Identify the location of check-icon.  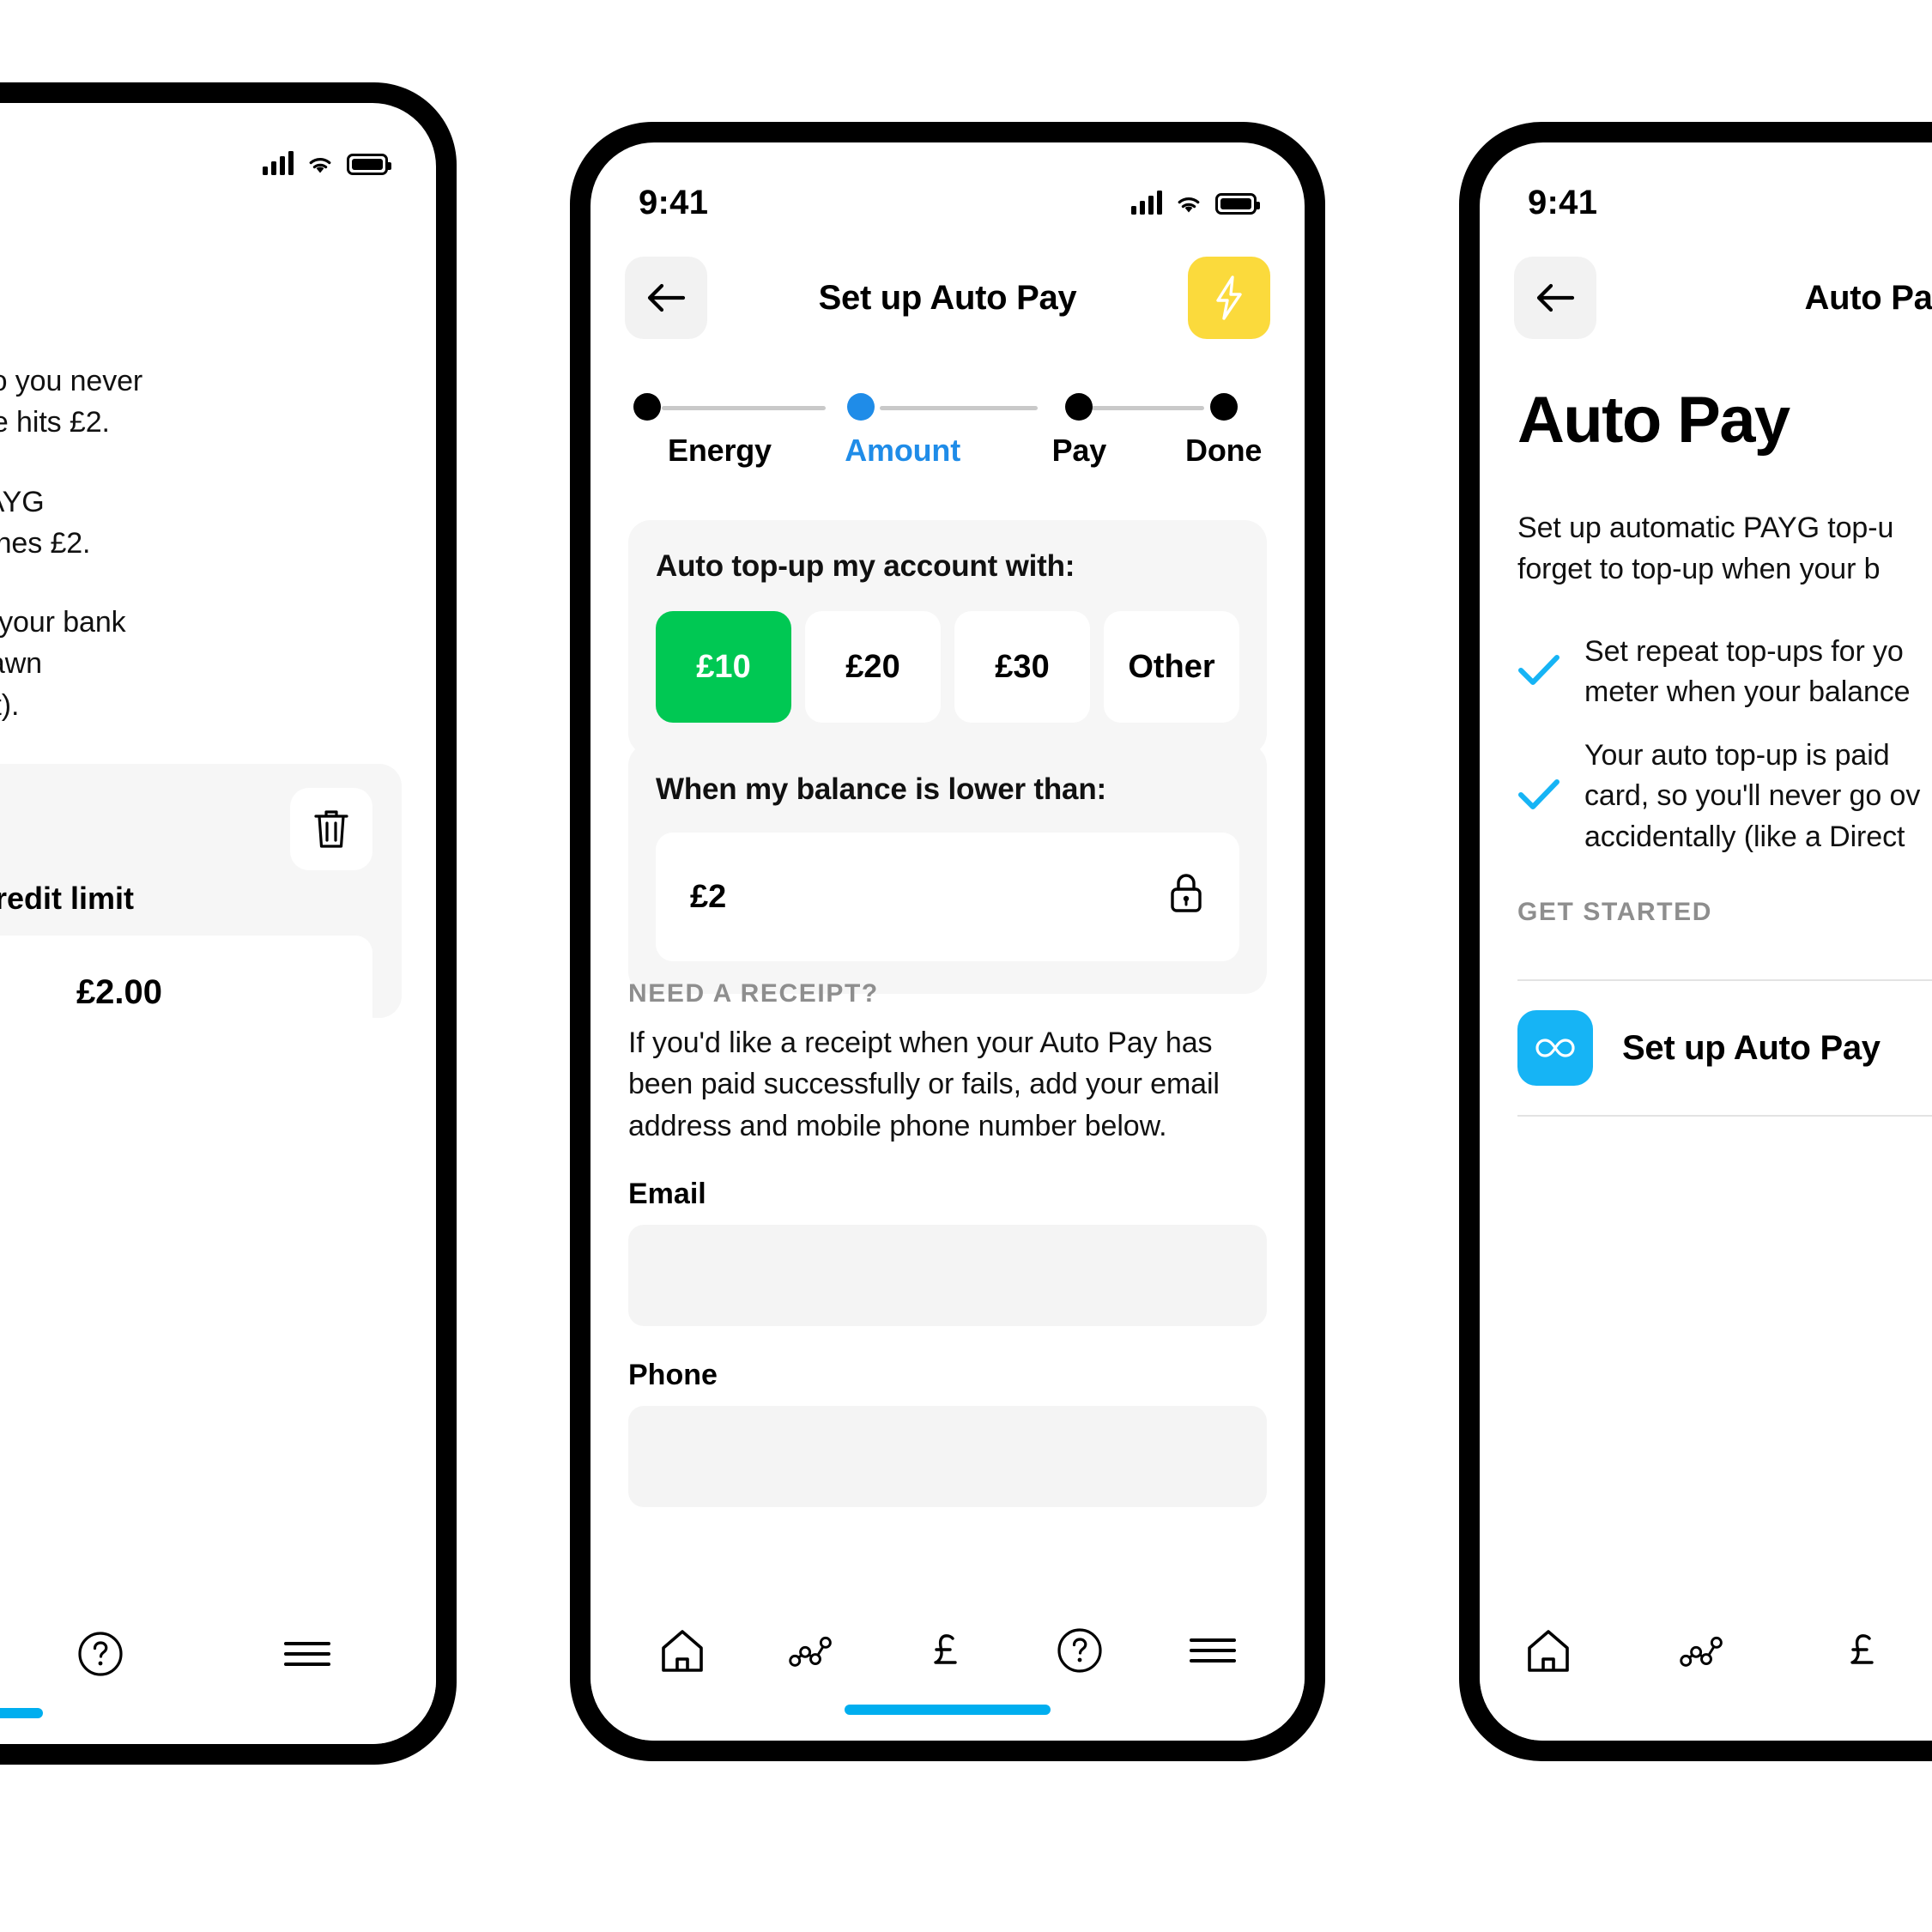
(1539, 794).